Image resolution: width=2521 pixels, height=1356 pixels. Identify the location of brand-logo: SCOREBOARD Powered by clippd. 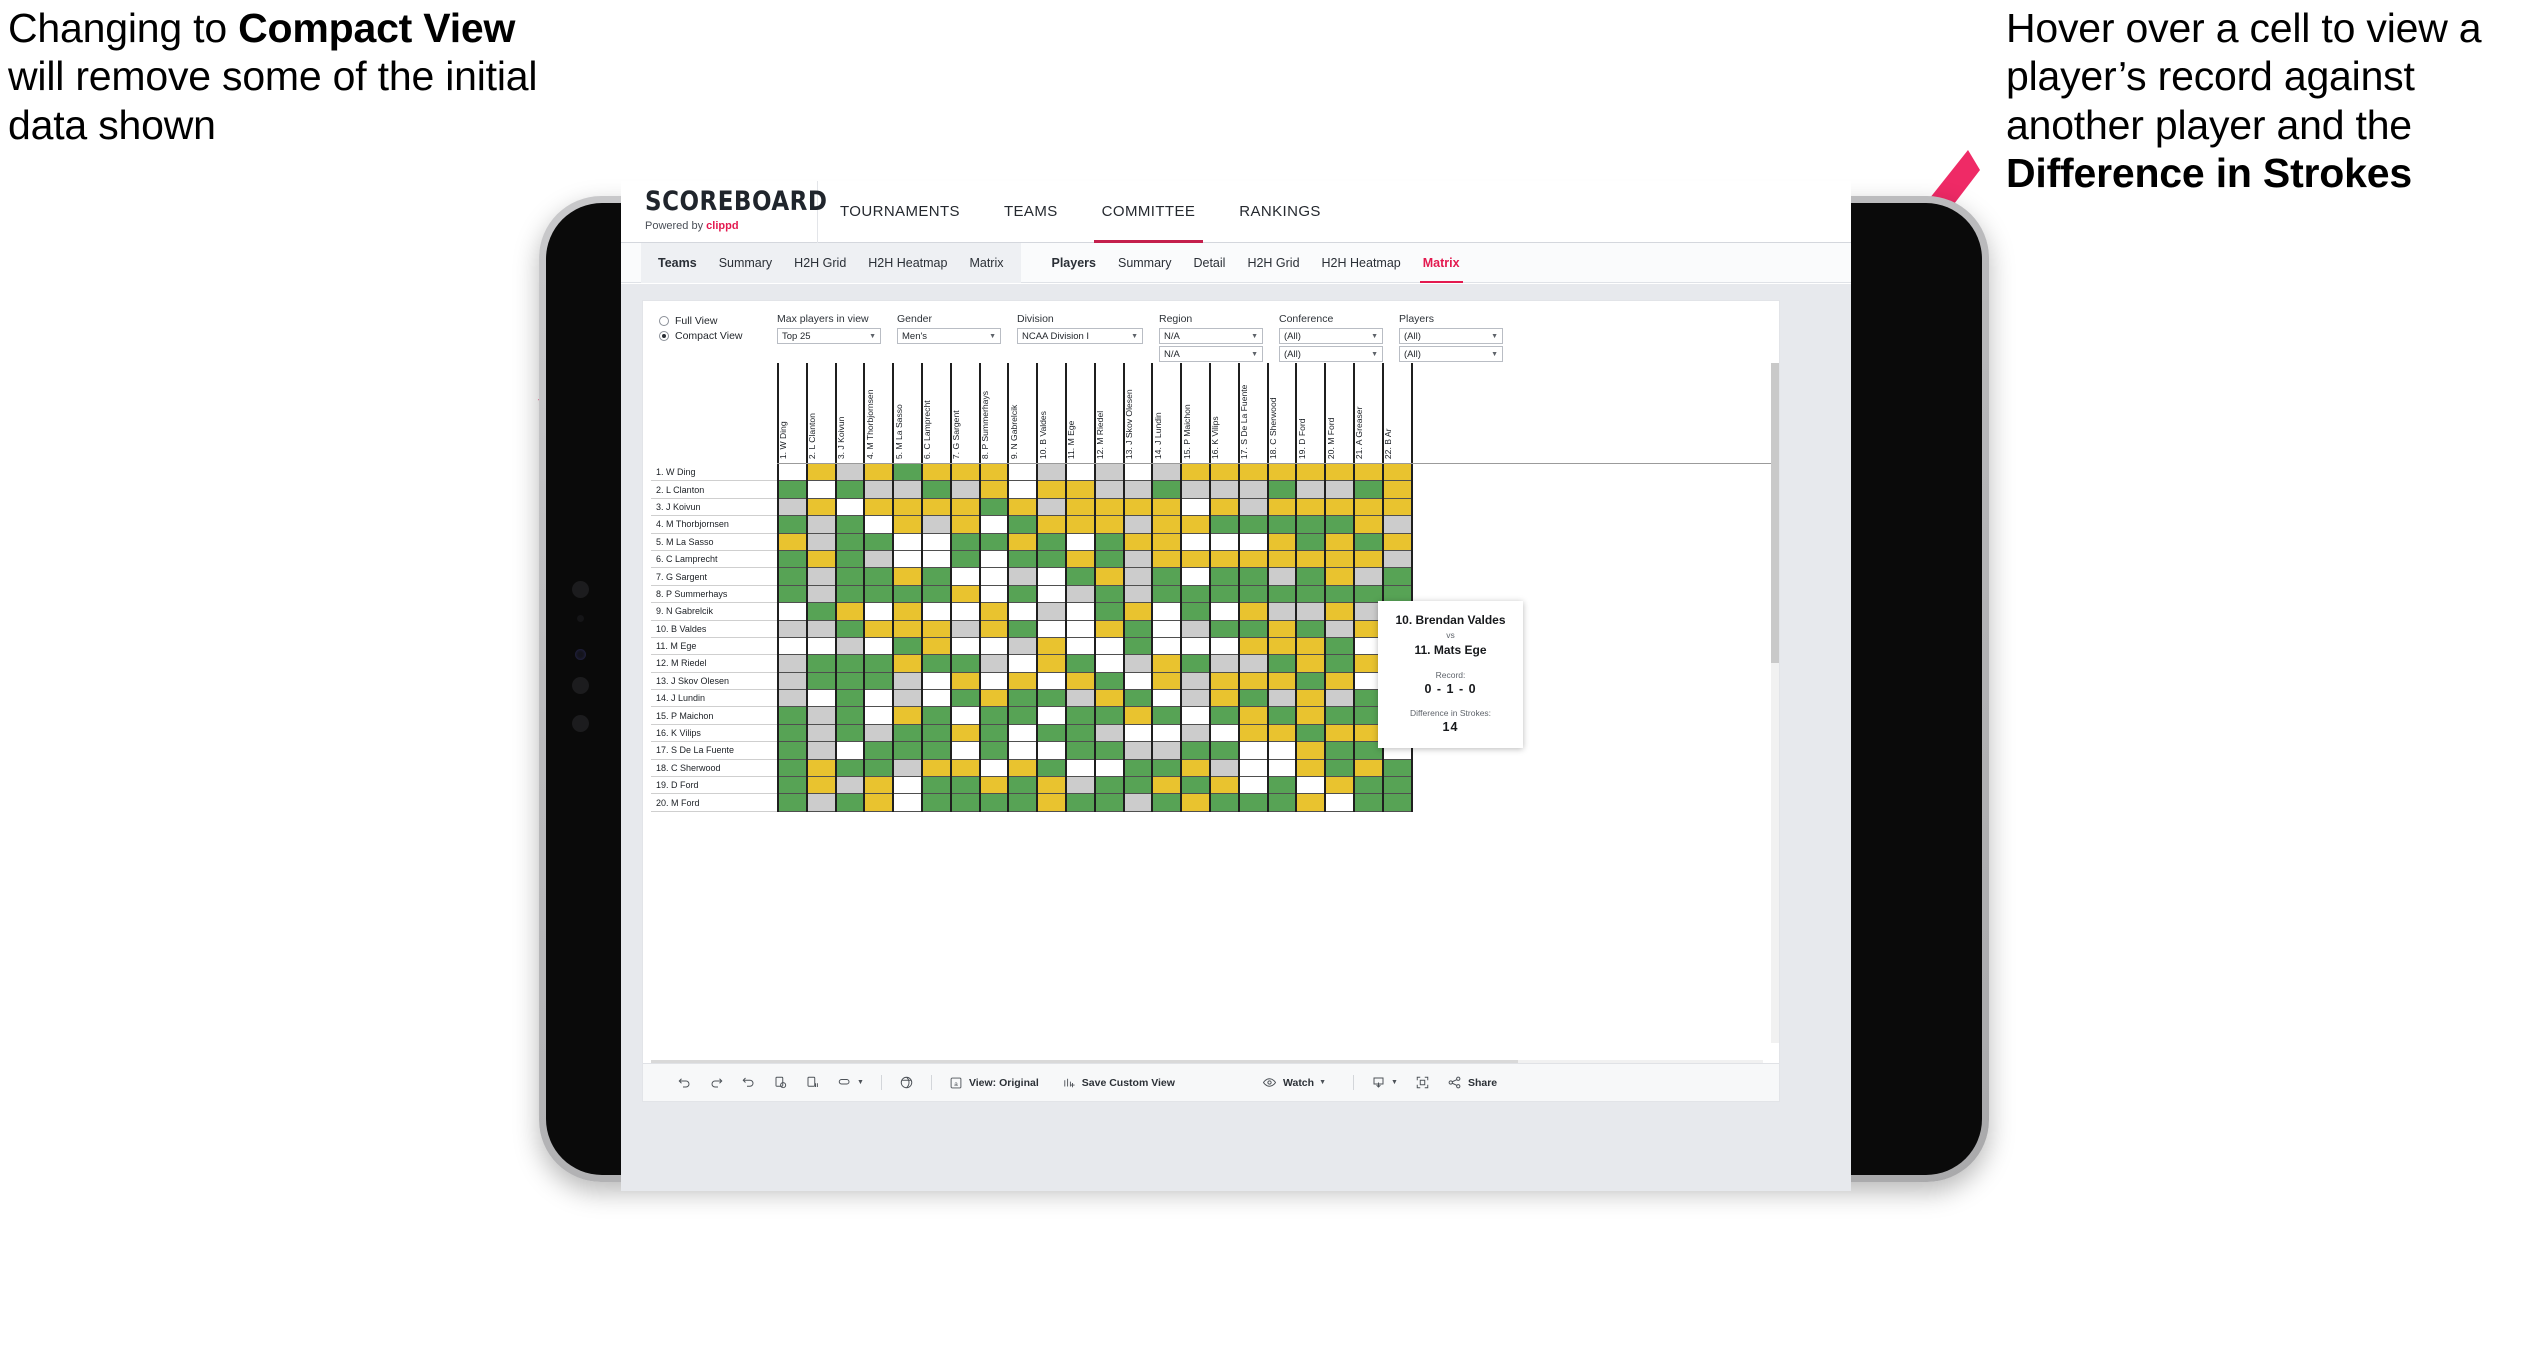
(736, 210).